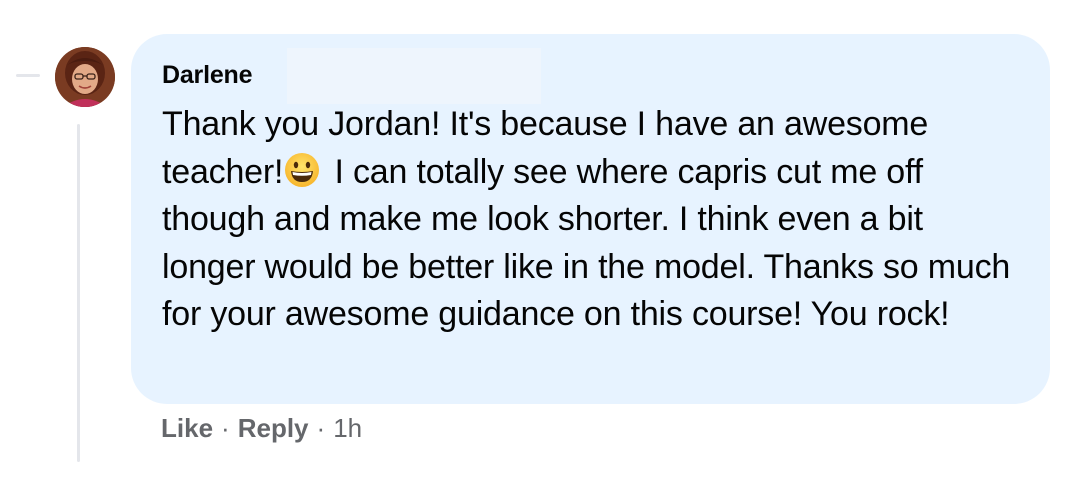 This screenshot has width=1080, height=504. I want to click on avatar, so click(85, 77).